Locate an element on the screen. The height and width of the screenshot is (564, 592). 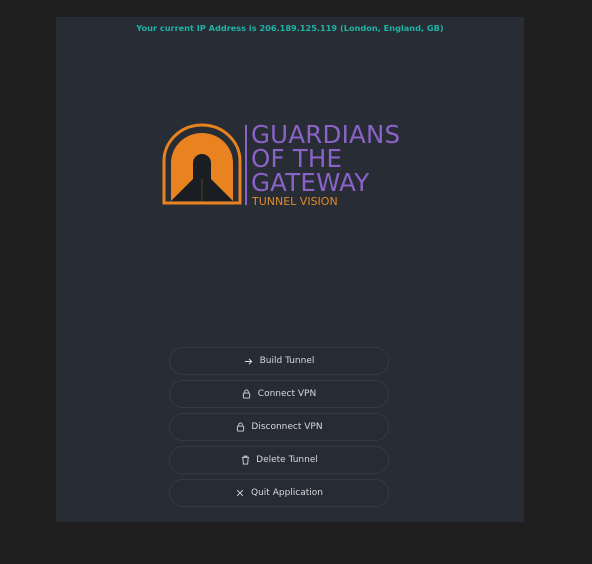
app-logo: GUARDIANS OF THE GATEWAY TUNNEL VISION is located at coordinates (281, 168).